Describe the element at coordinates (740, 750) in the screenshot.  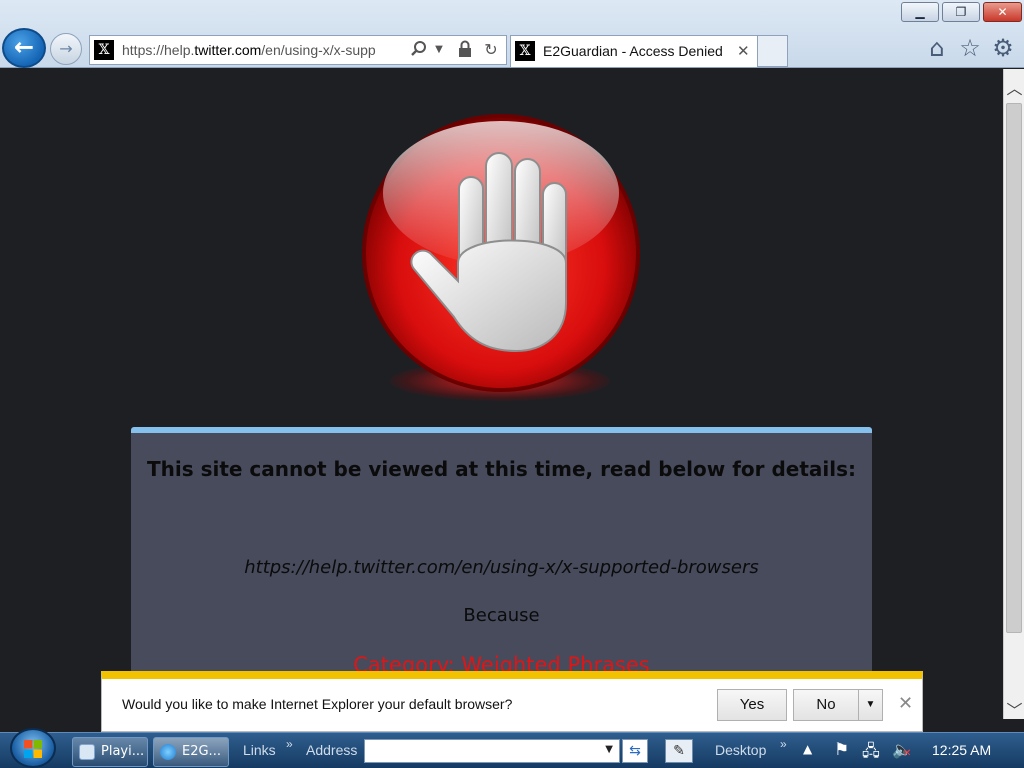
I see `desktop-toolbar-label: Desktop` at that location.